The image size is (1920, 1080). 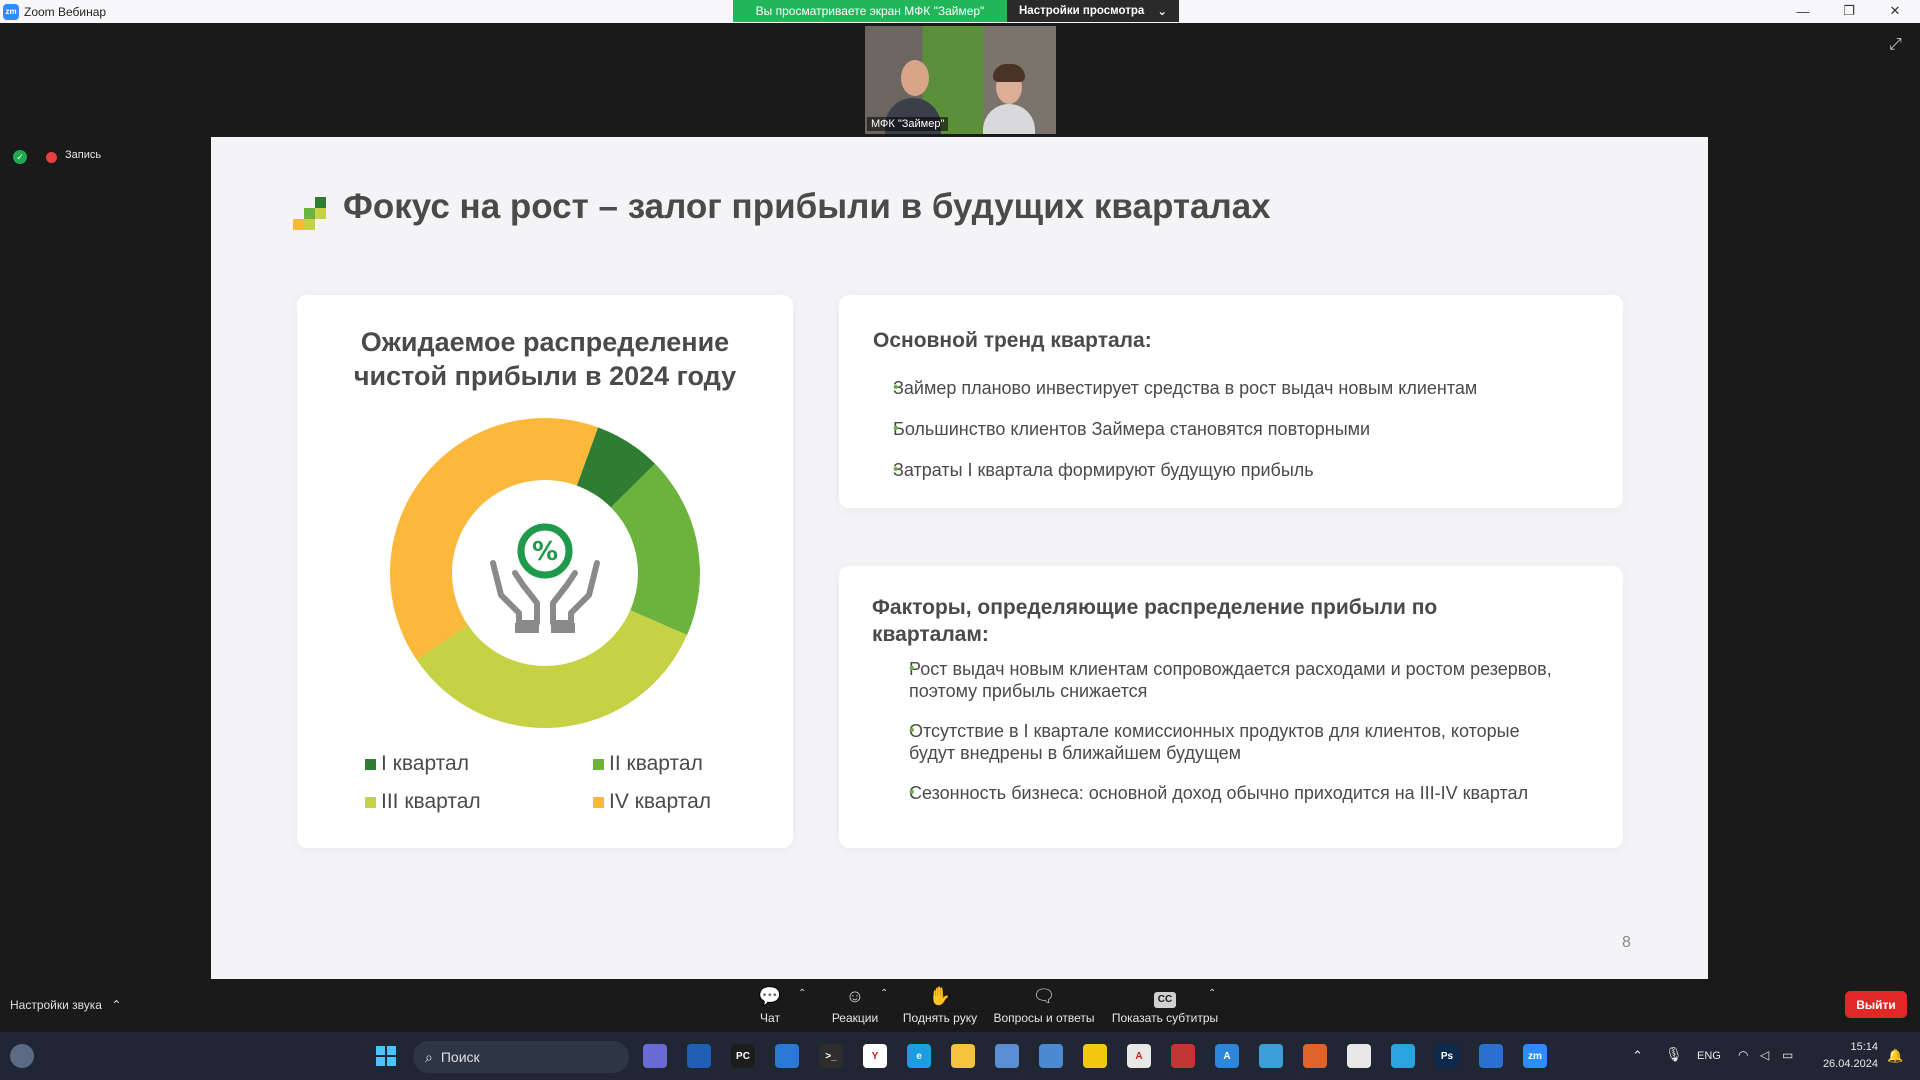 I want to click on legend-swatch-q1, so click(x=370, y=764).